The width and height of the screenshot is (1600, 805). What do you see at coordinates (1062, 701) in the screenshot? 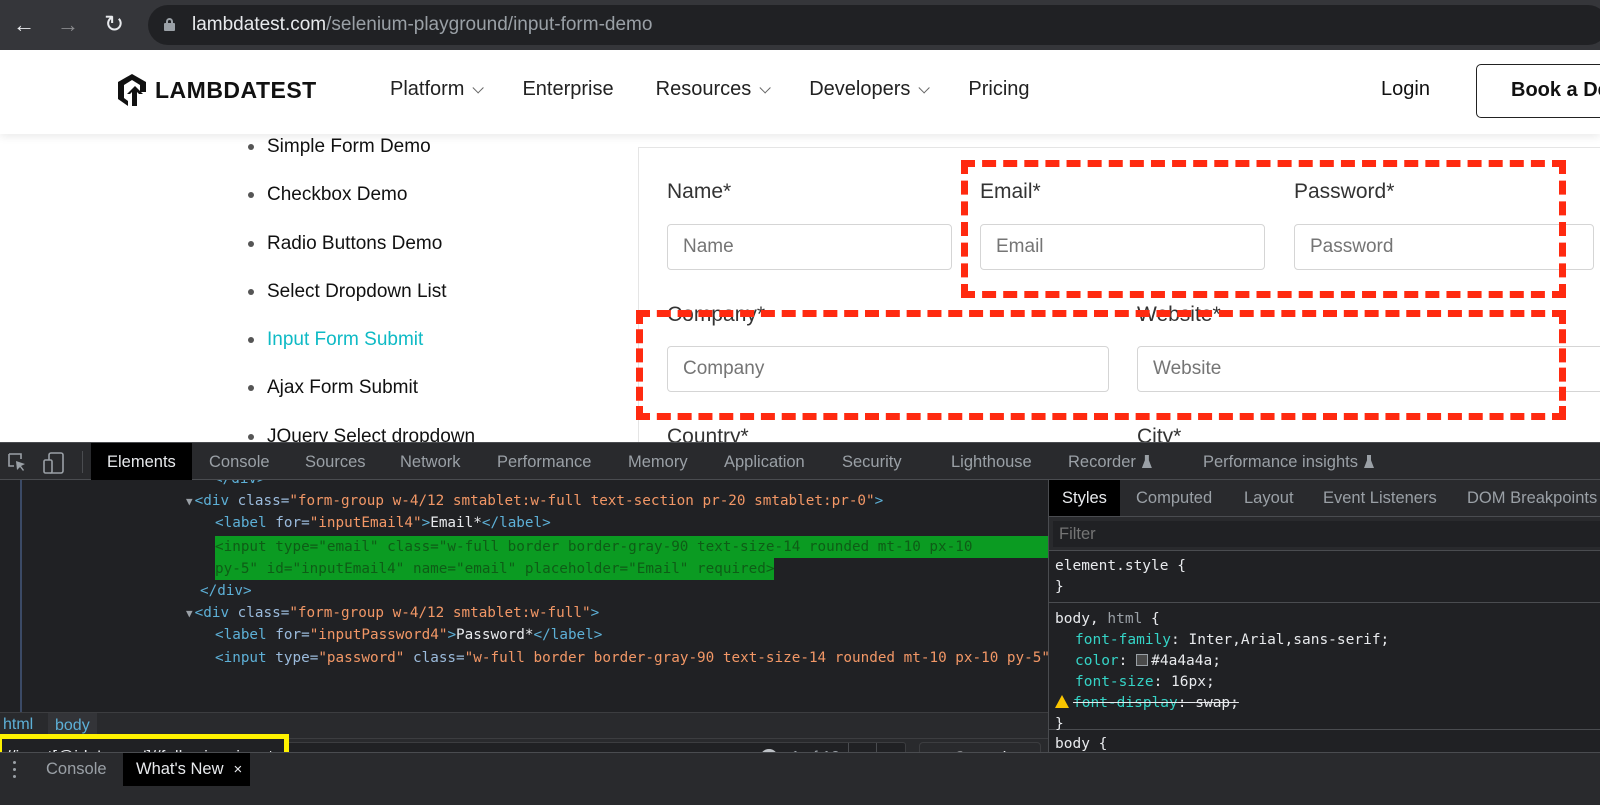
I see `warning-icon` at bounding box center [1062, 701].